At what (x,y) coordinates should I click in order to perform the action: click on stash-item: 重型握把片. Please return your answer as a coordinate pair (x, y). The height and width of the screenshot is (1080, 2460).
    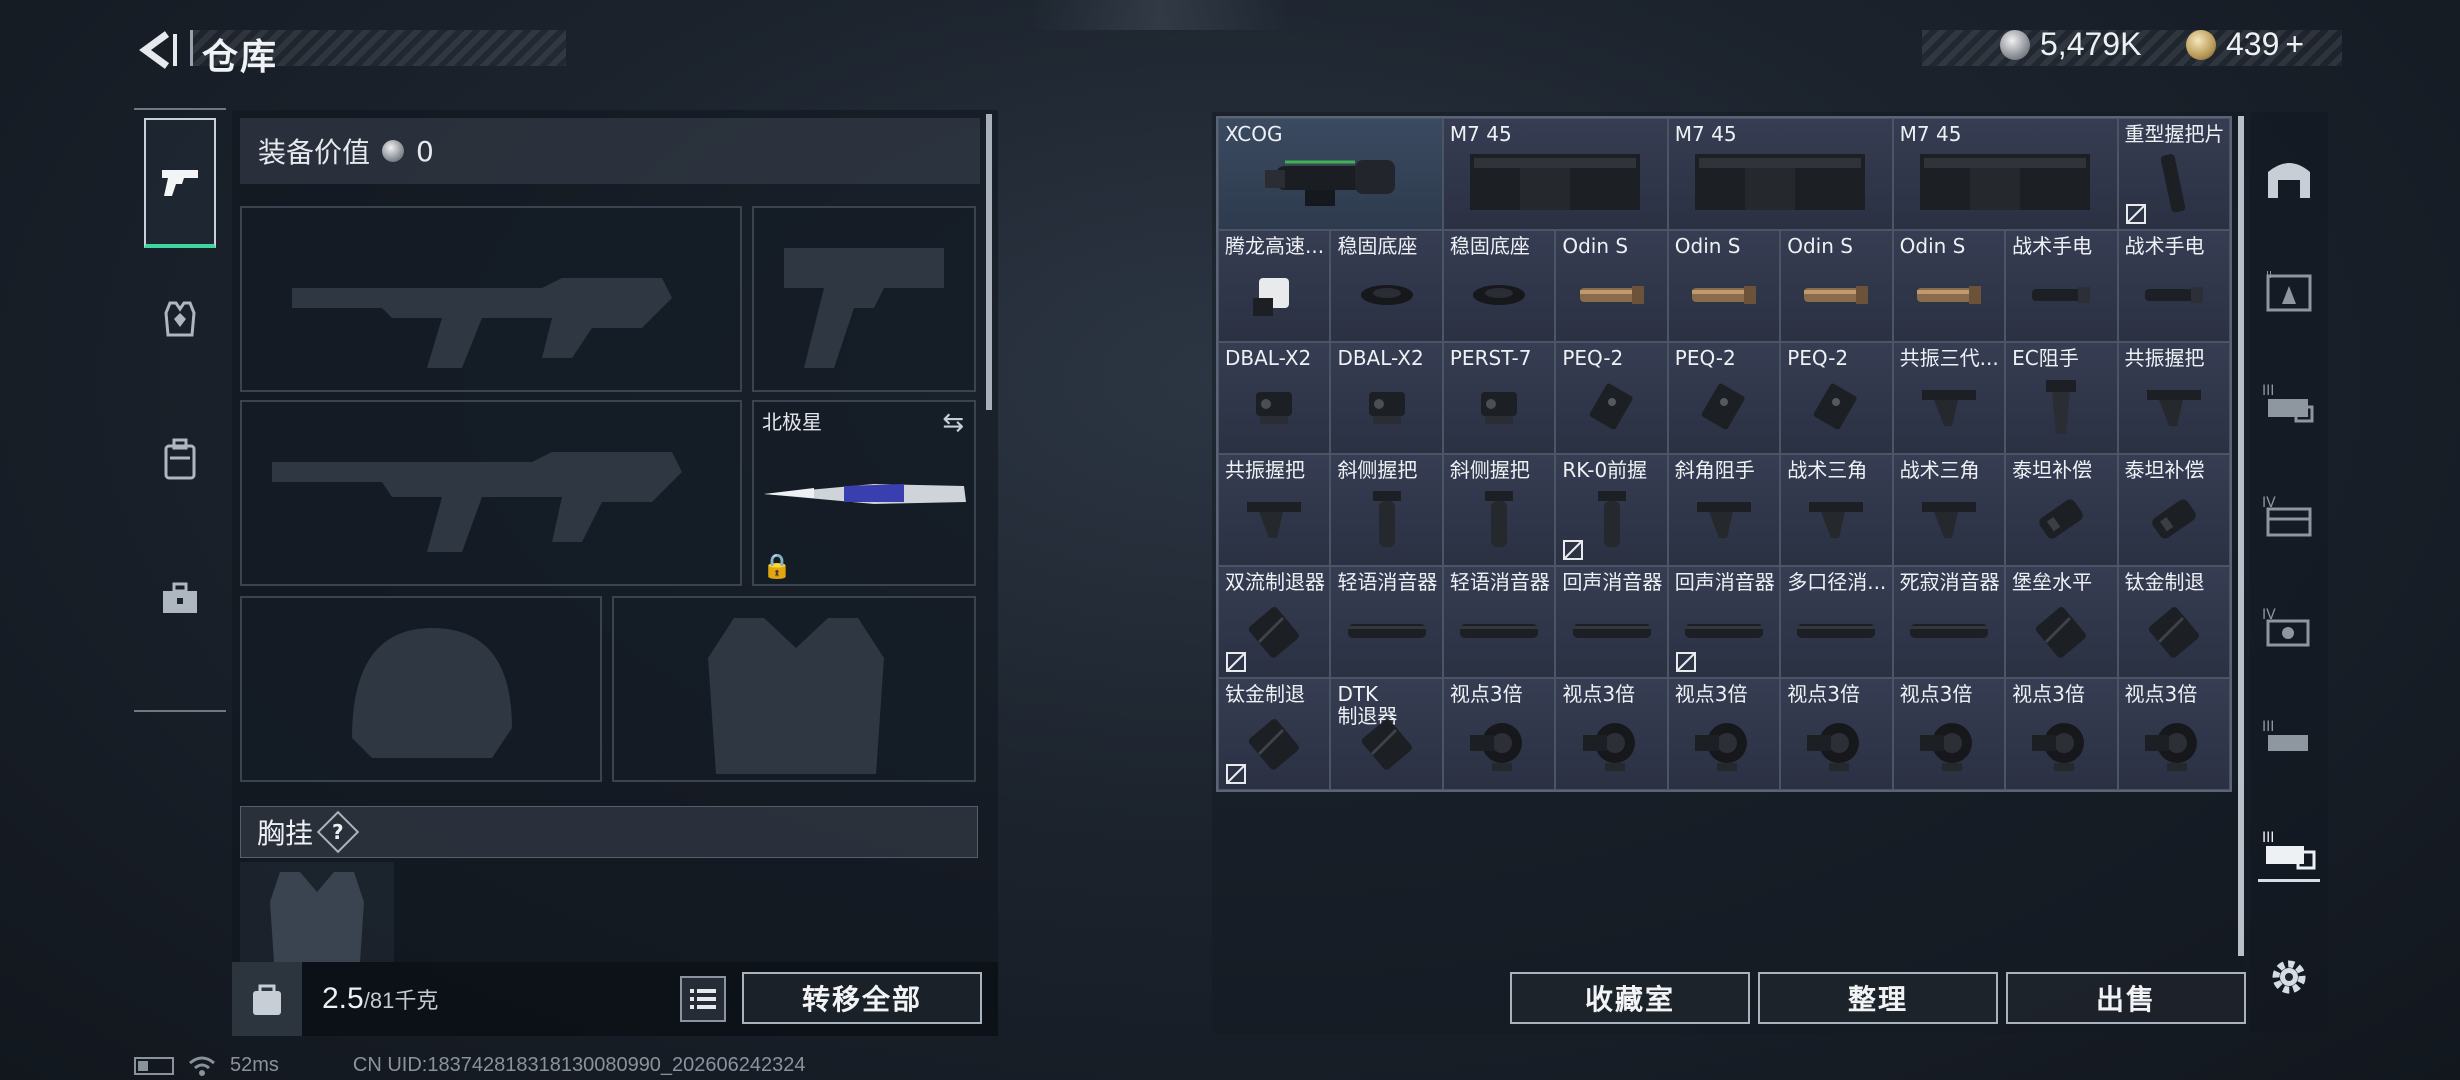
    Looking at the image, I should click on (2173, 174).